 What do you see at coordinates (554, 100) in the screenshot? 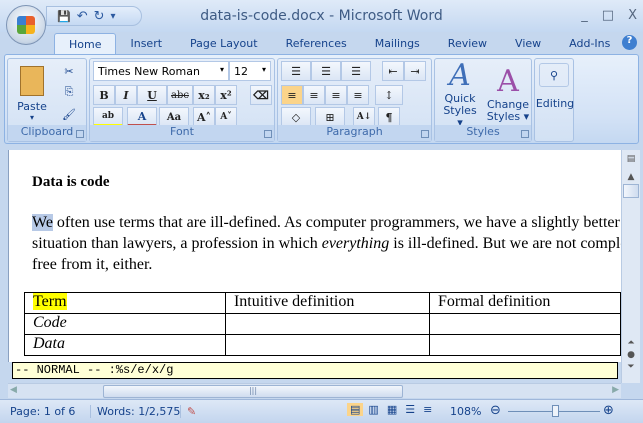
I see `editing-group: ⚲ Editing` at bounding box center [554, 100].